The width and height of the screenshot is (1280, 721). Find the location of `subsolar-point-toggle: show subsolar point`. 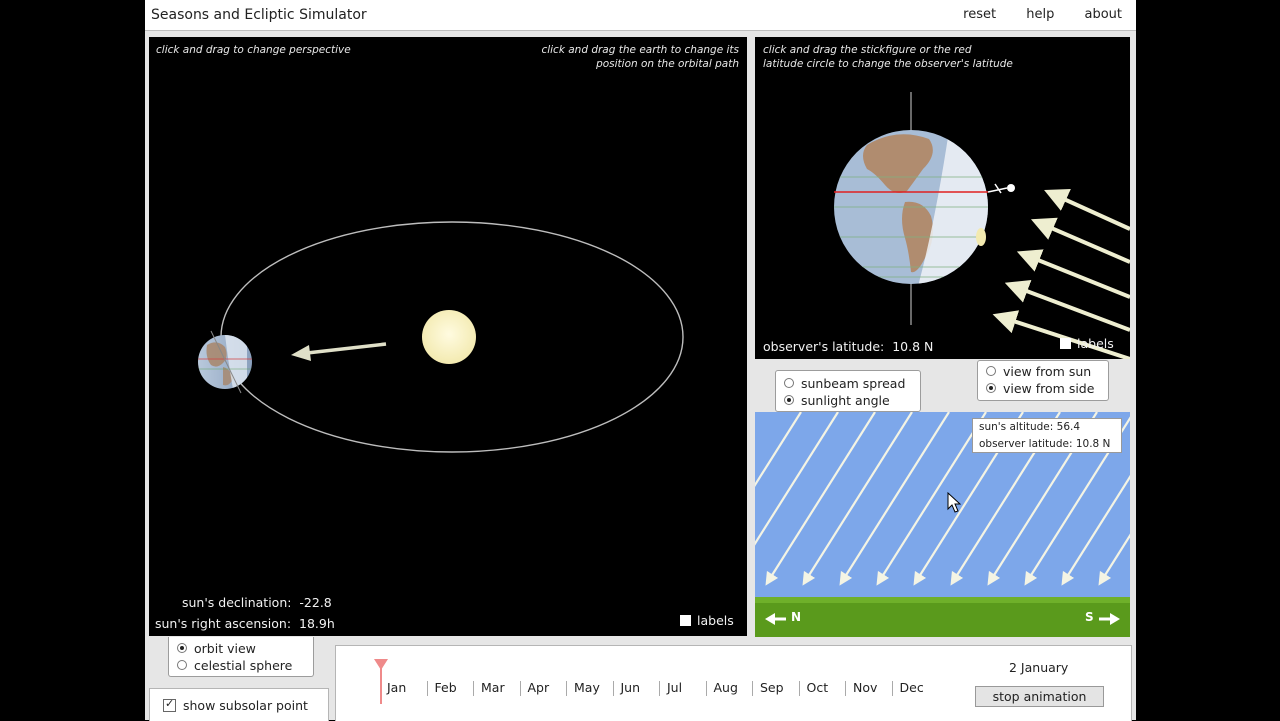

subsolar-point-toggle: show subsolar point is located at coordinates (239, 704).